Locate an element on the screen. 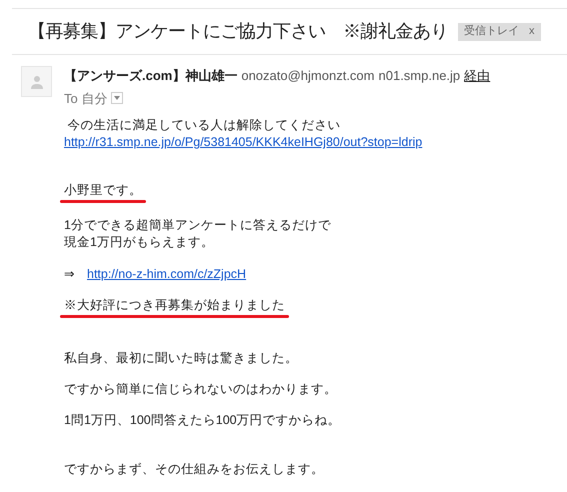  message-link: http://r31.smp.ne.jp/o/Pg/5381405/KKK4keIHGj80/out?stop=ldrip is located at coordinates (243, 142).